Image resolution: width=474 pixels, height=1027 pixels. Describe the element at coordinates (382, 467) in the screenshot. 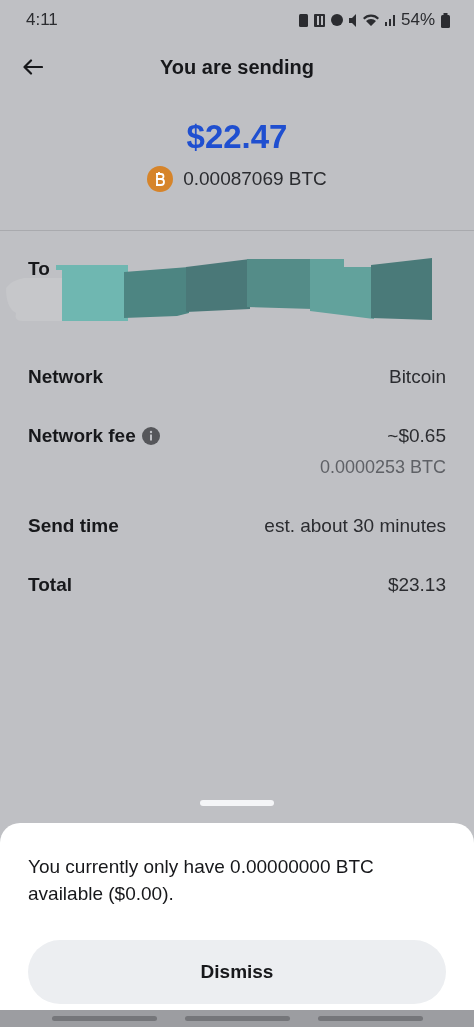

I see `detail-subvalue: 0.0000253 BTC` at that location.